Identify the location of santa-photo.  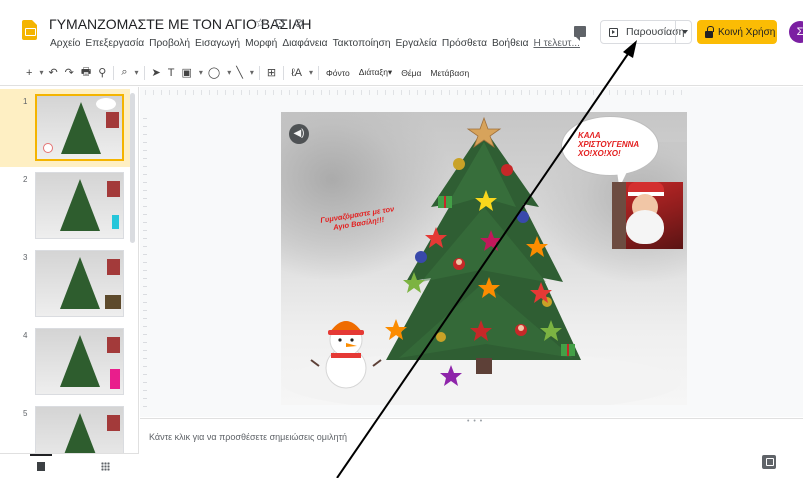
(647, 215).